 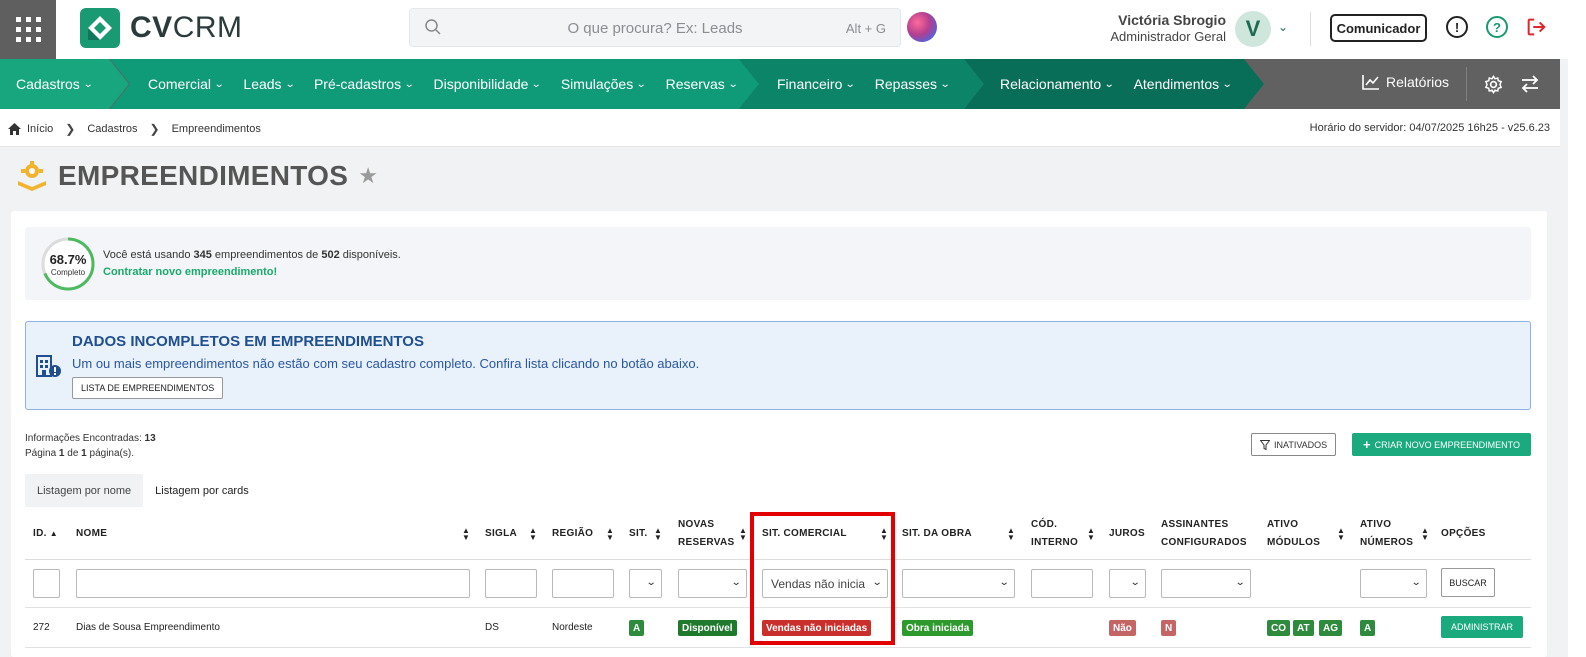 I want to click on favorite-star-icon: ★, so click(x=368, y=176).